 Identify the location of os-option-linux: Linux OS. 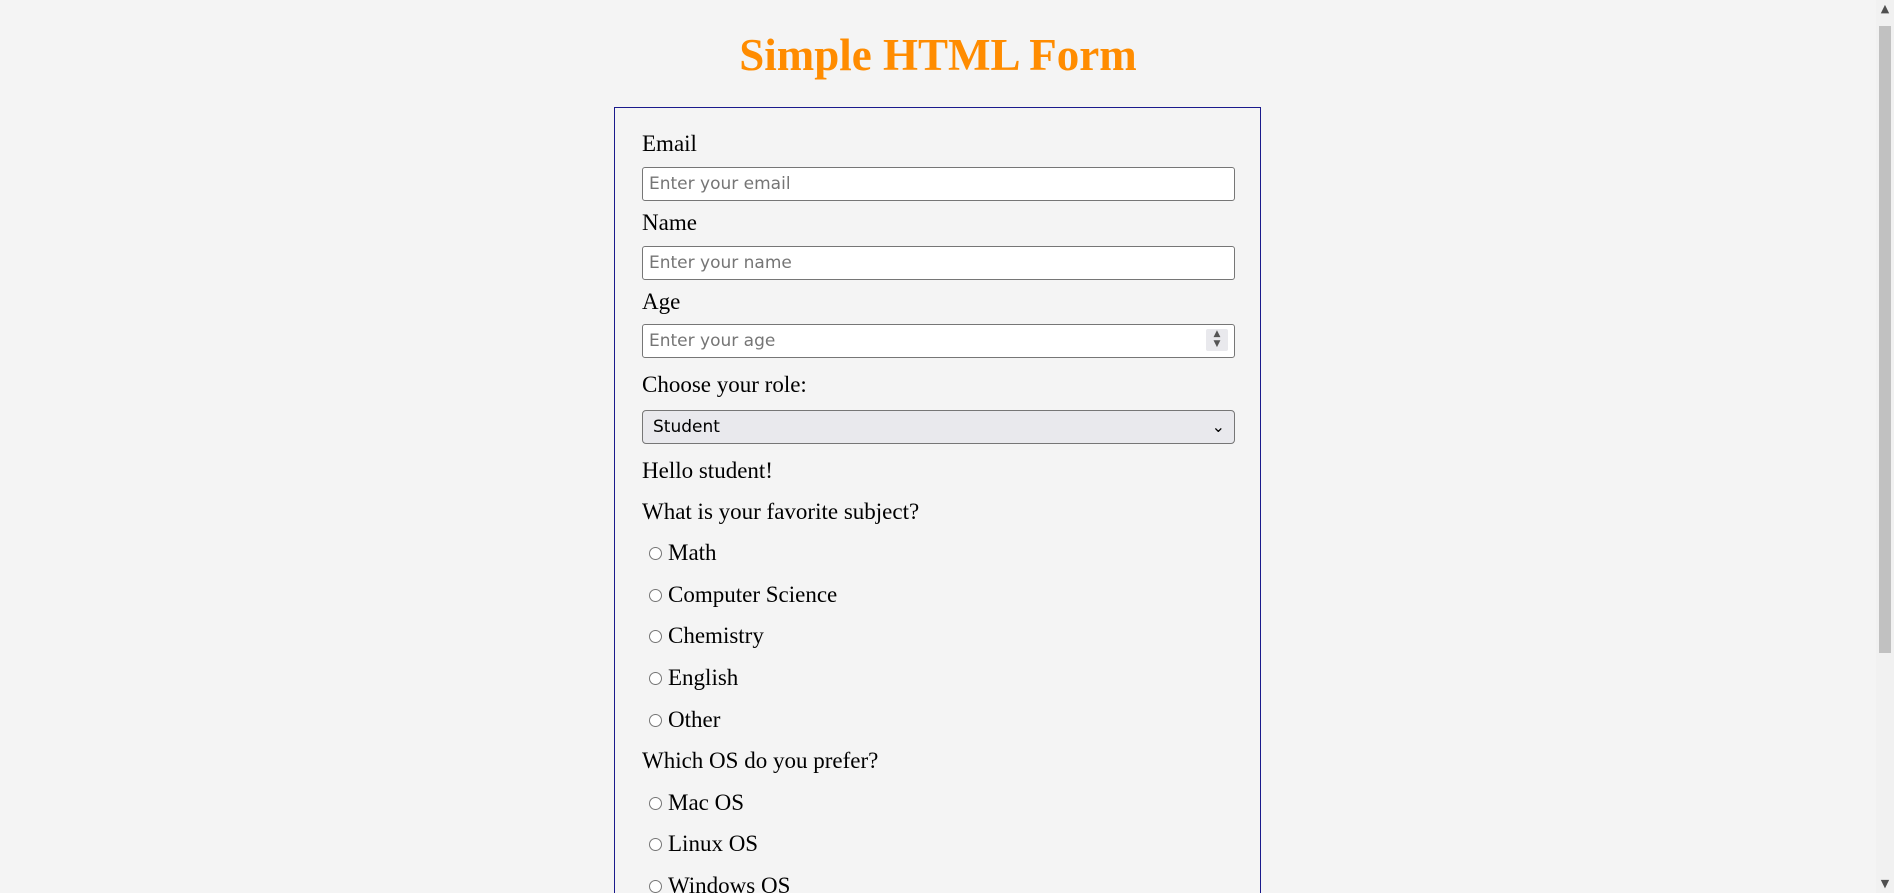
(703, 844).